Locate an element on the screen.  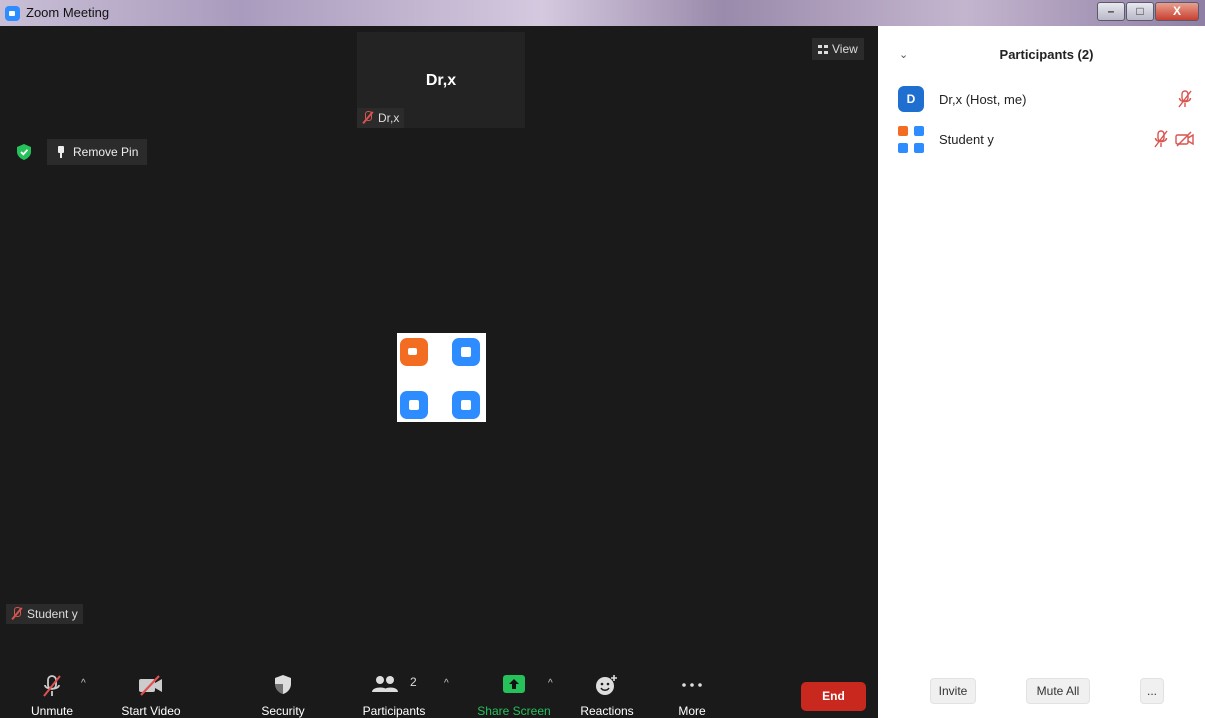
security-button: Security is located at coordinates (283, 692).